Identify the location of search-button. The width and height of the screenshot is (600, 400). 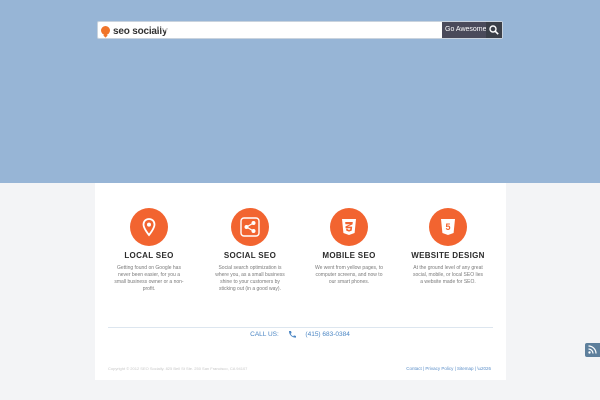
(494, 30).